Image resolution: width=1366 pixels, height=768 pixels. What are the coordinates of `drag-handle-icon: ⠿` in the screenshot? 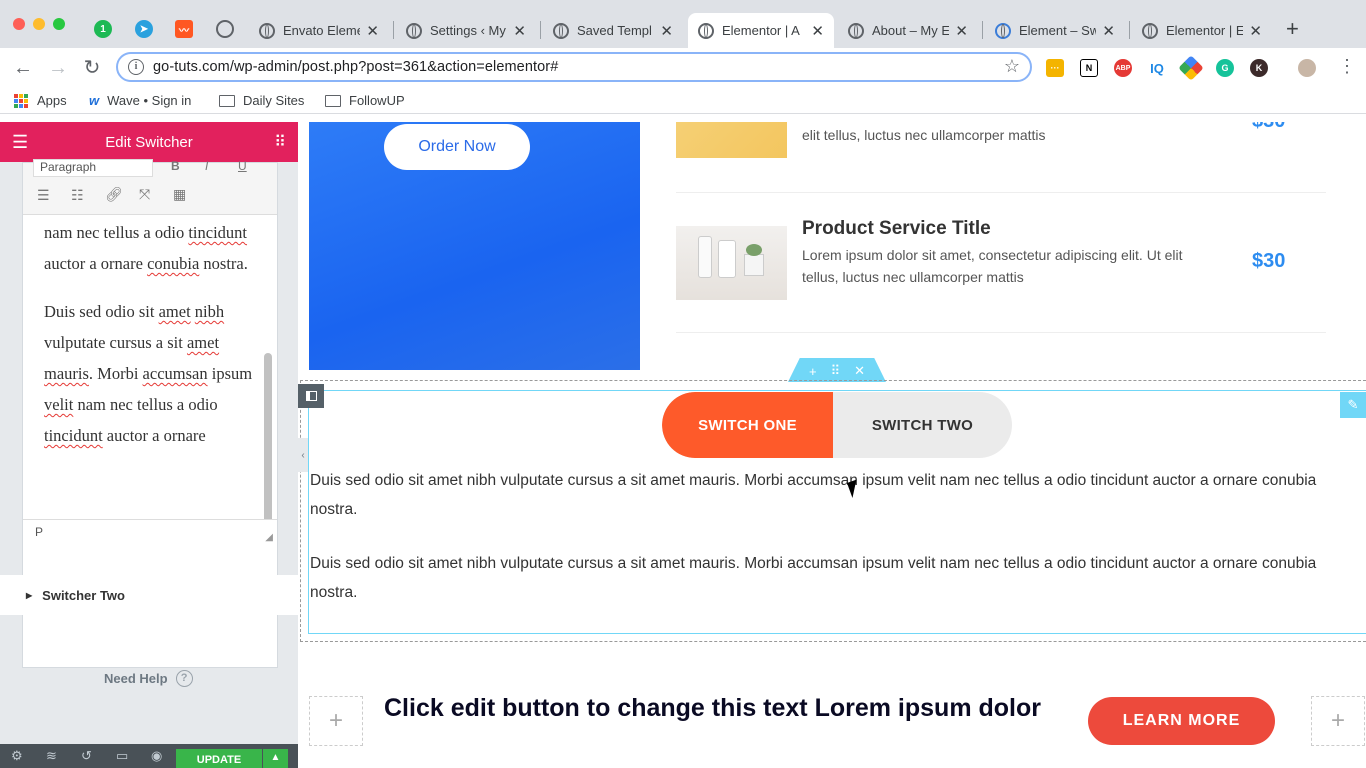 It's located at (836, 371).